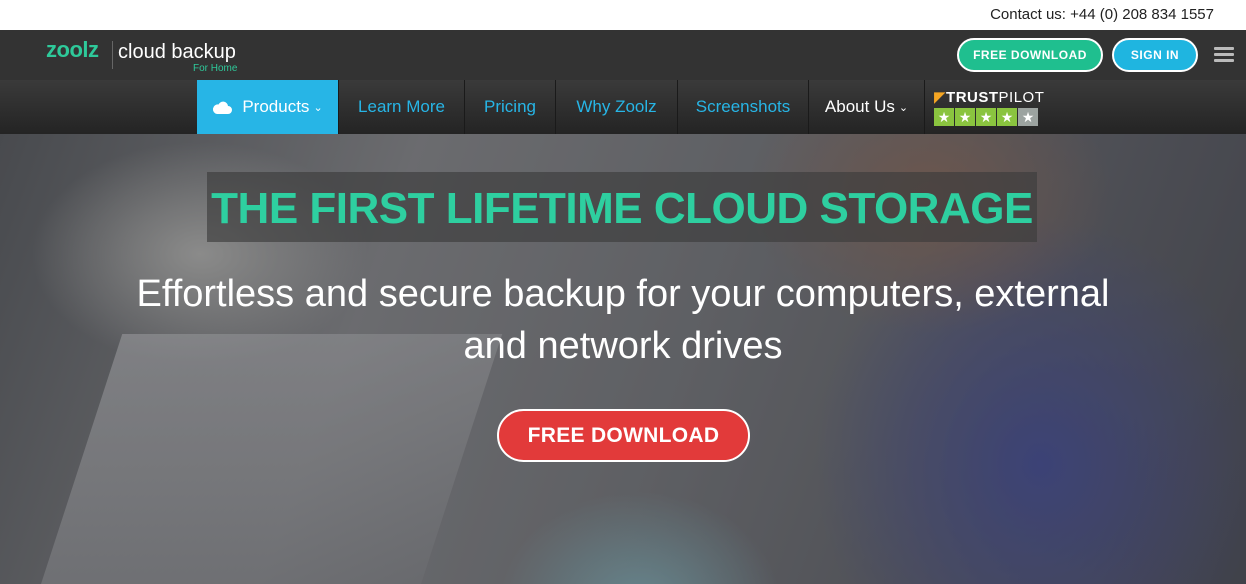 This screenshot has height=584, width=1246. What do you see at coordinates (1155, 55) in the screenshot?
I see `sign-in-button: SIGN IN` at bounding box center [1155, 55].